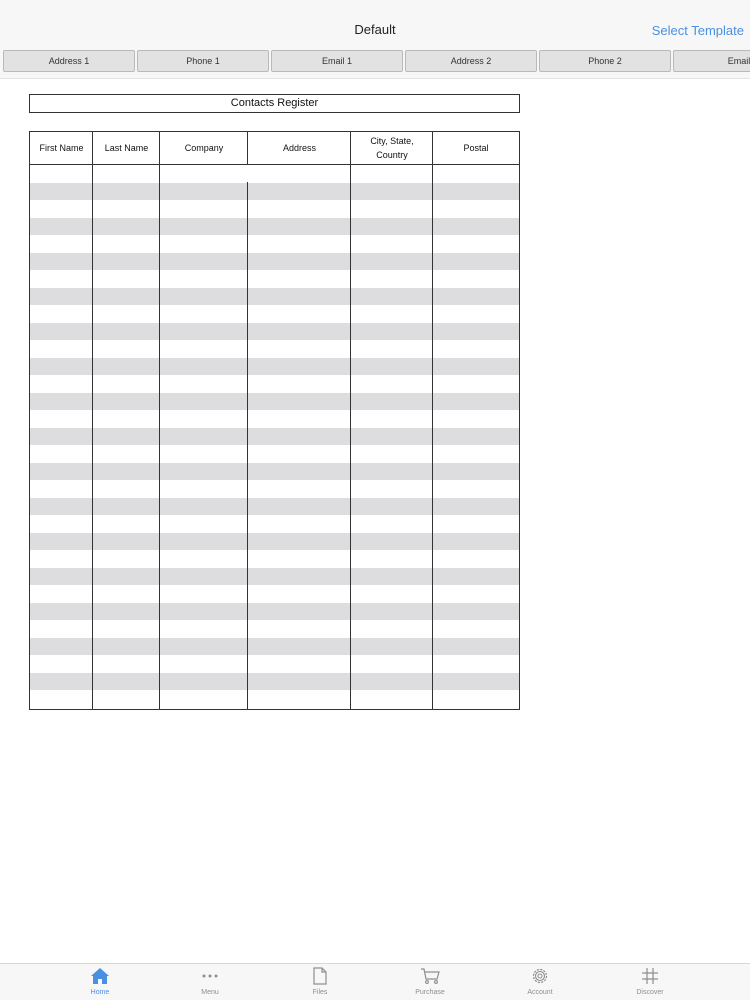 Image resolution: width=750 pixels, height=1000 pixels. What do you see at coordinates (430, 976) in the screenshot?
I see `cart-icon` at bounding box center [430, 976].